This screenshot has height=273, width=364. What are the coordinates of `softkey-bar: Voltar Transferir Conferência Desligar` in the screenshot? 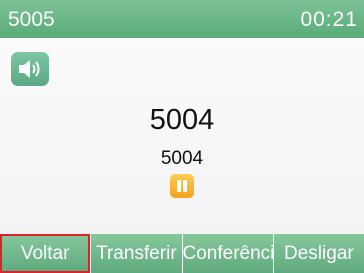 It's located at (182, 253).